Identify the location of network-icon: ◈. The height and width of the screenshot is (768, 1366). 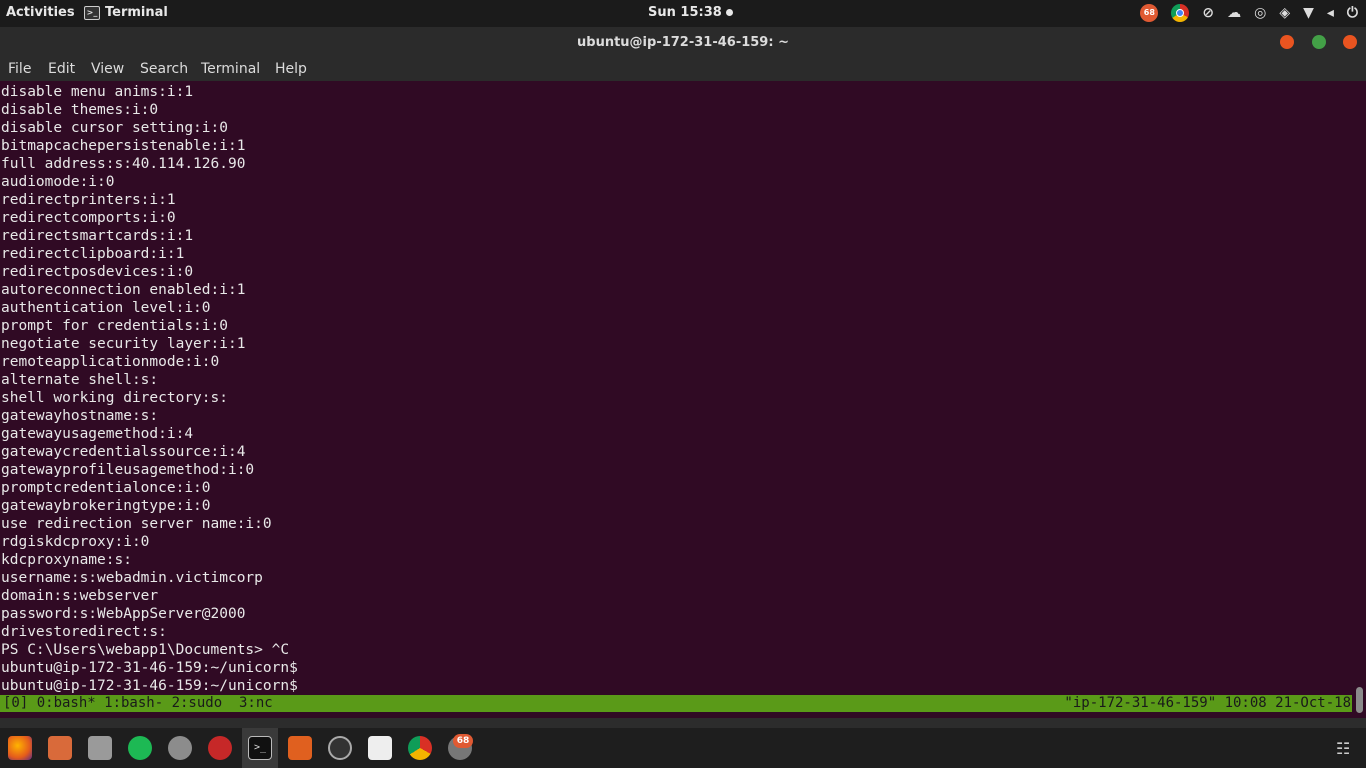
(1284, 13).